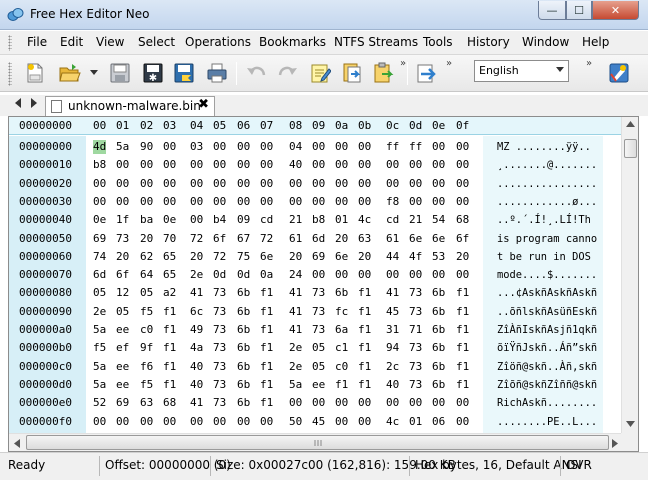 The width and height of the screenshot is (648, 480). I want to click on menu-select: Select, so click(156, 42).